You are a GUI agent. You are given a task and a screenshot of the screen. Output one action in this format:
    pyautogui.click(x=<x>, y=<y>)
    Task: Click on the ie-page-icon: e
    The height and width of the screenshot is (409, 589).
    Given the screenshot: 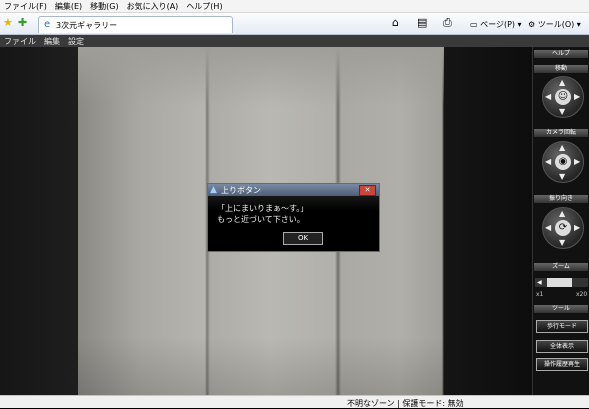 What is the action you would take?
    pyautogui.click(x=47, y=24)
    